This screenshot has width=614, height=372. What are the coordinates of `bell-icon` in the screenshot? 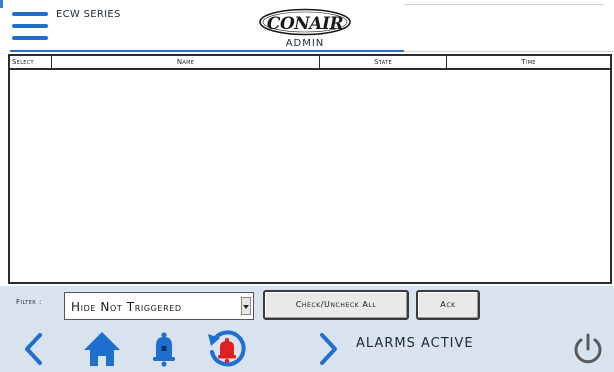 It's located at (164, 349).